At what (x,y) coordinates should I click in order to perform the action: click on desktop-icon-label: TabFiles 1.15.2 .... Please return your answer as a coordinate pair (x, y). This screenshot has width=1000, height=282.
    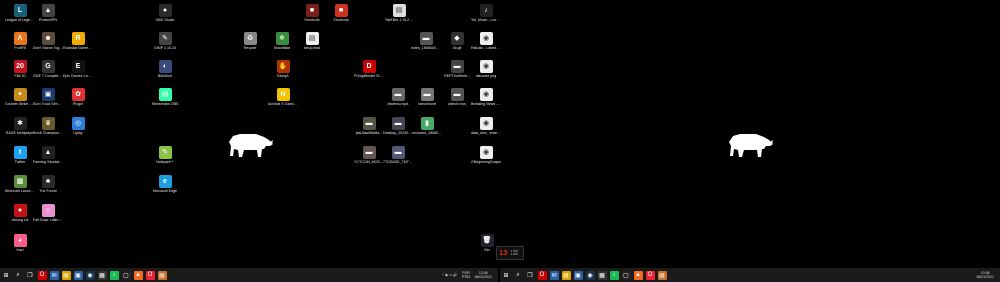
    Looking at the image, I should click on (399, 20).